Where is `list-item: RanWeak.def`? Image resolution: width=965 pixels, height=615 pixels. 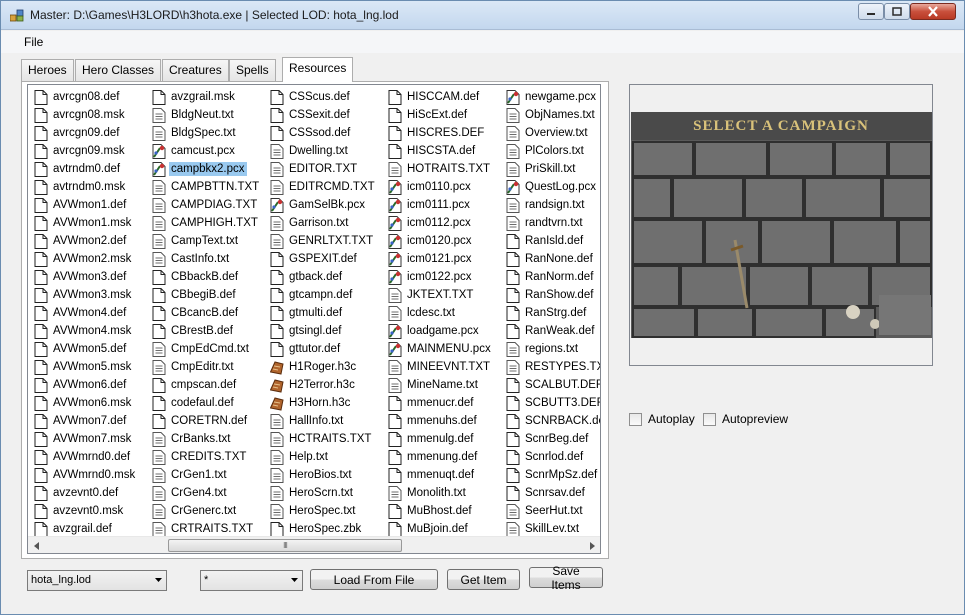 list-item: RanWeak.def is located at coordinates (551, 331).